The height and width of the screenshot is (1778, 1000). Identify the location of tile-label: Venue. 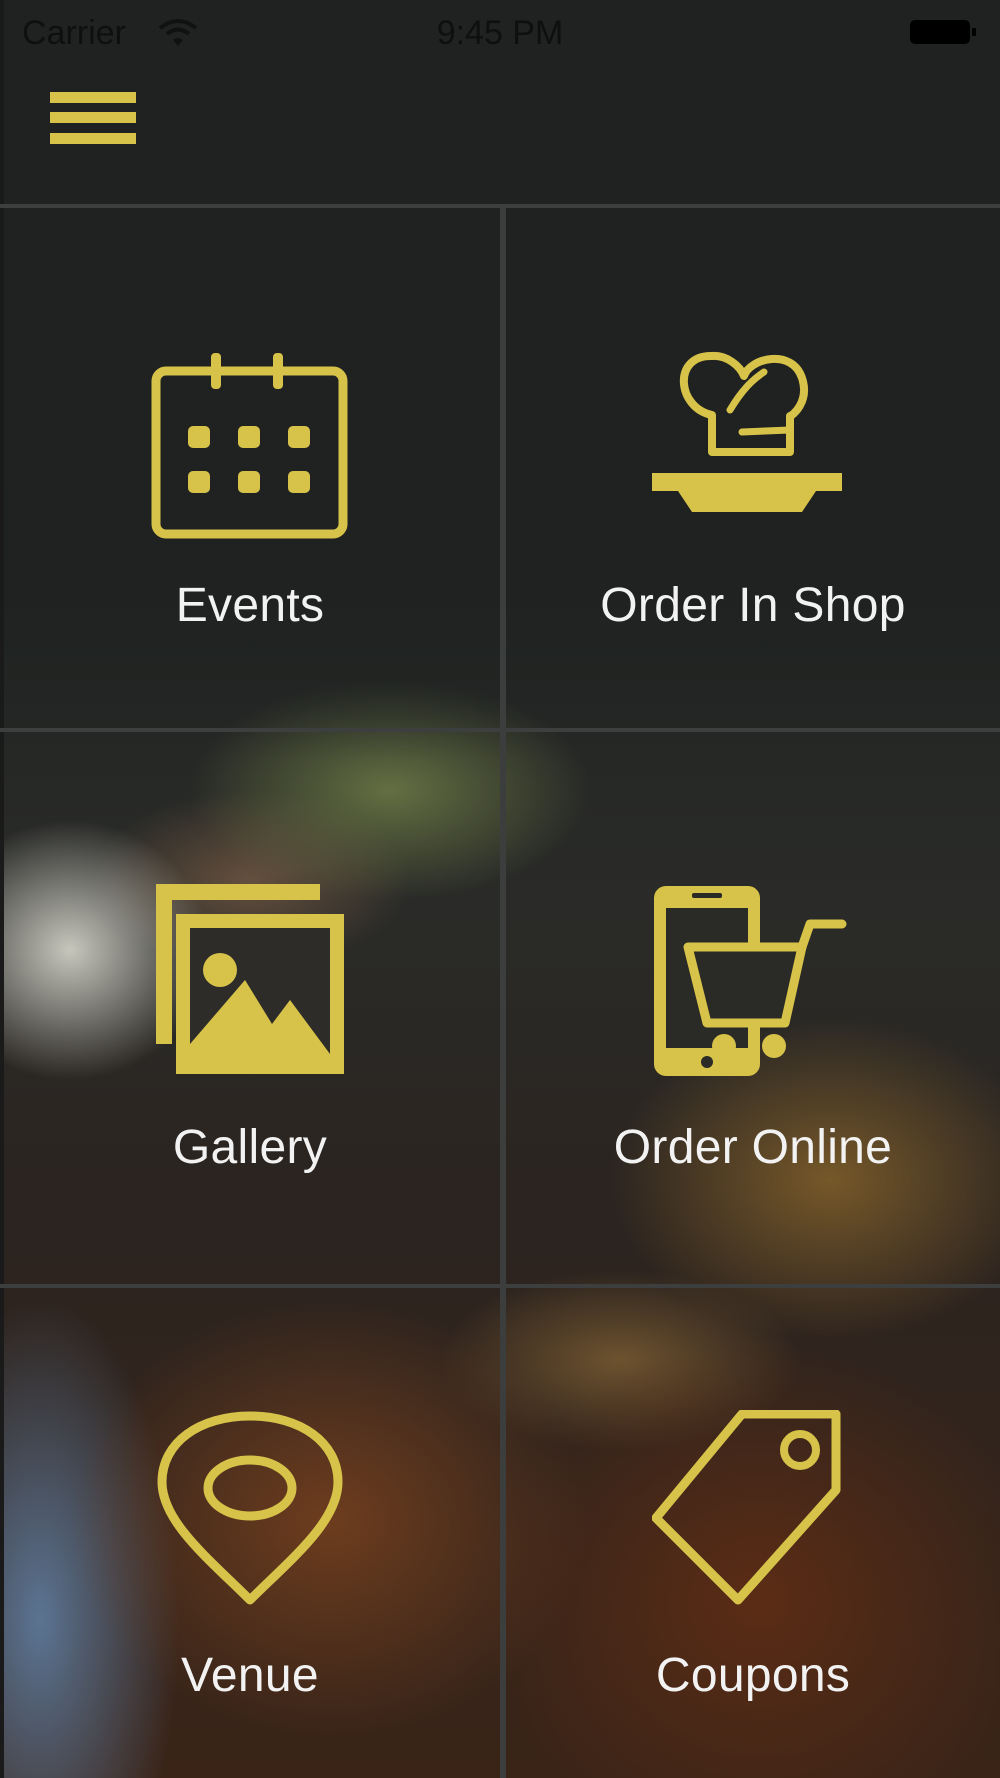
(250, 1675).